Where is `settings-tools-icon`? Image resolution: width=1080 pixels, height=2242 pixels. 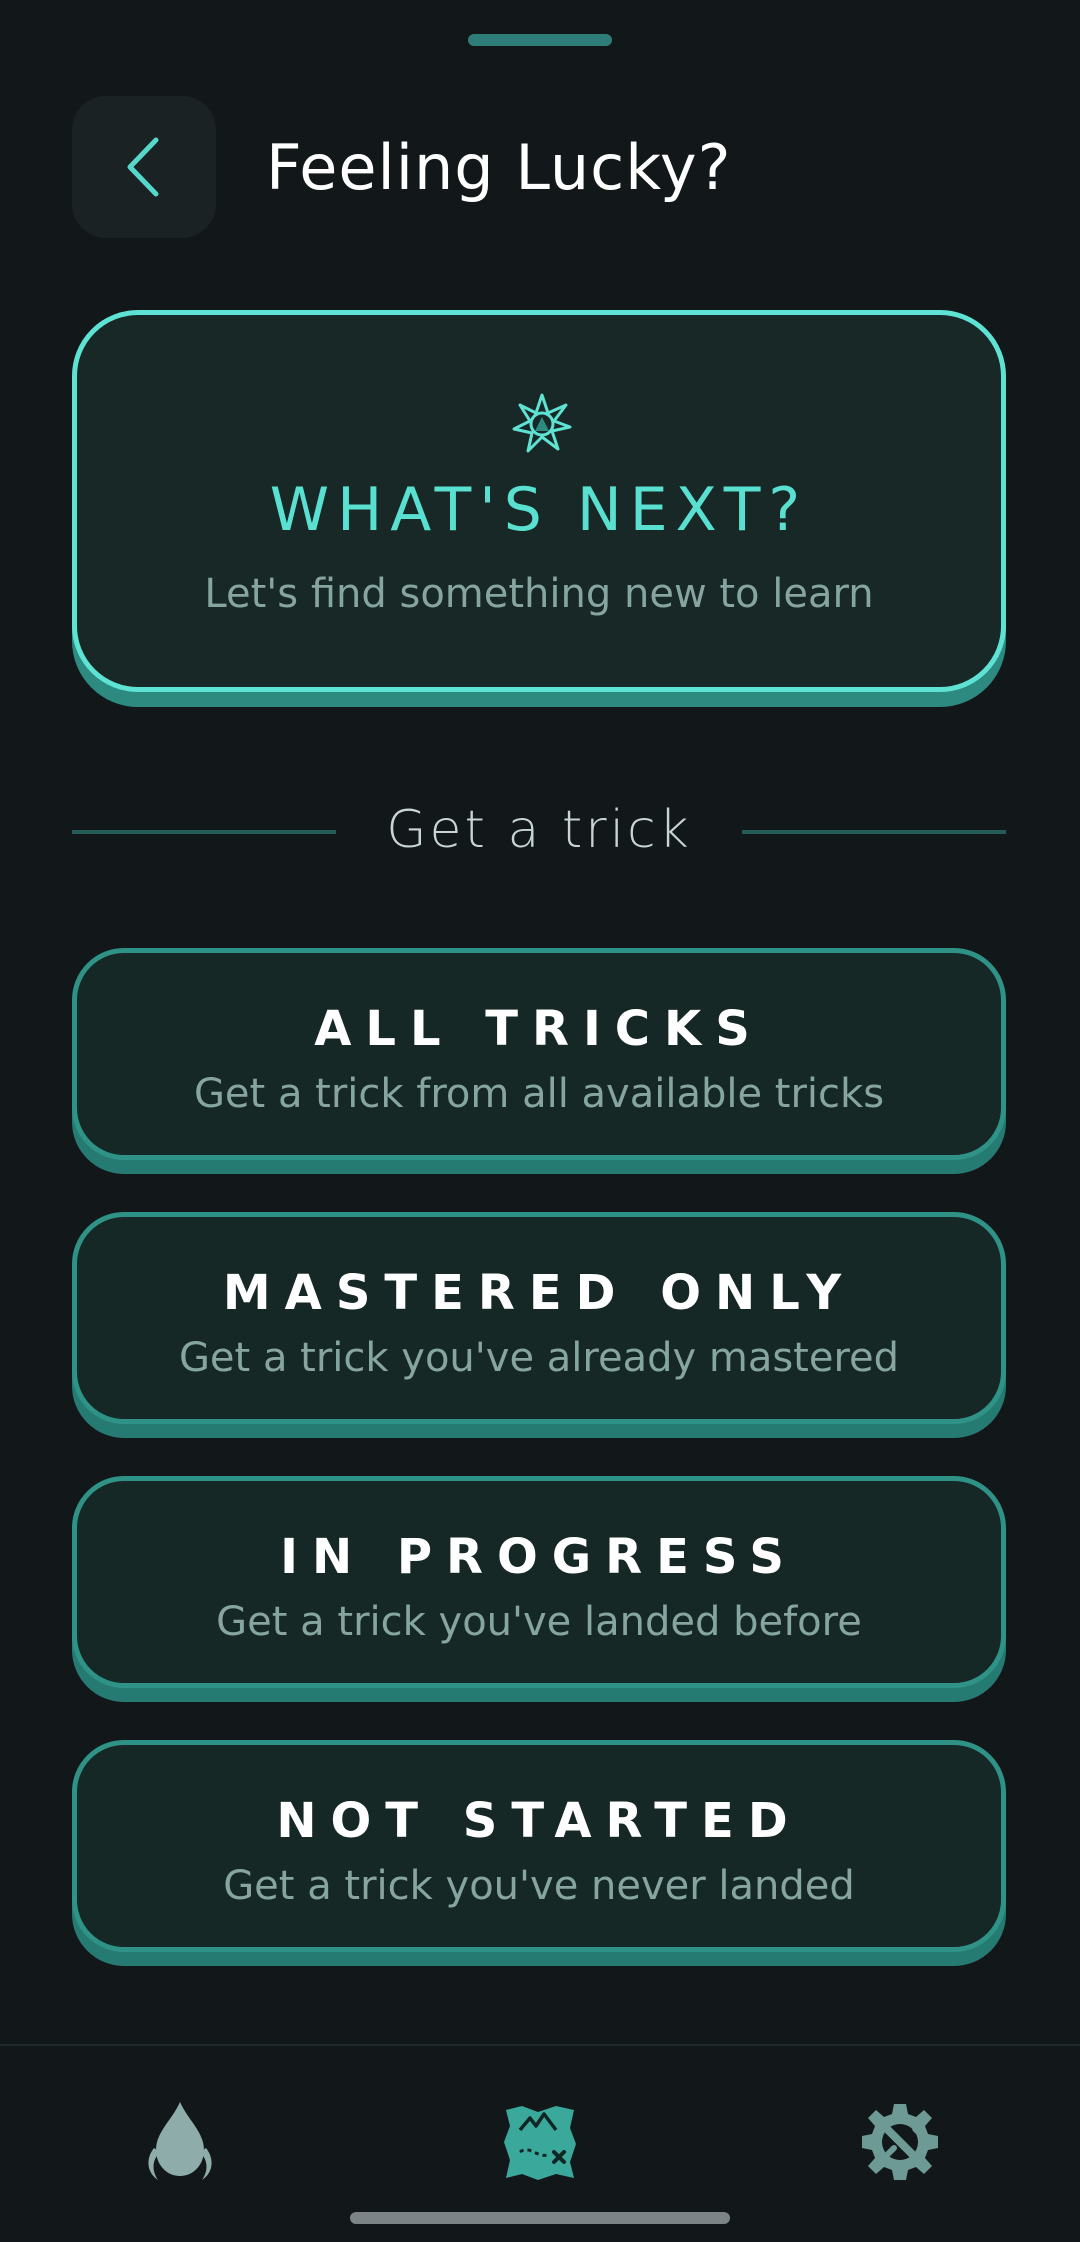
settings-tools-icon is located at coordinates (900, 2142).